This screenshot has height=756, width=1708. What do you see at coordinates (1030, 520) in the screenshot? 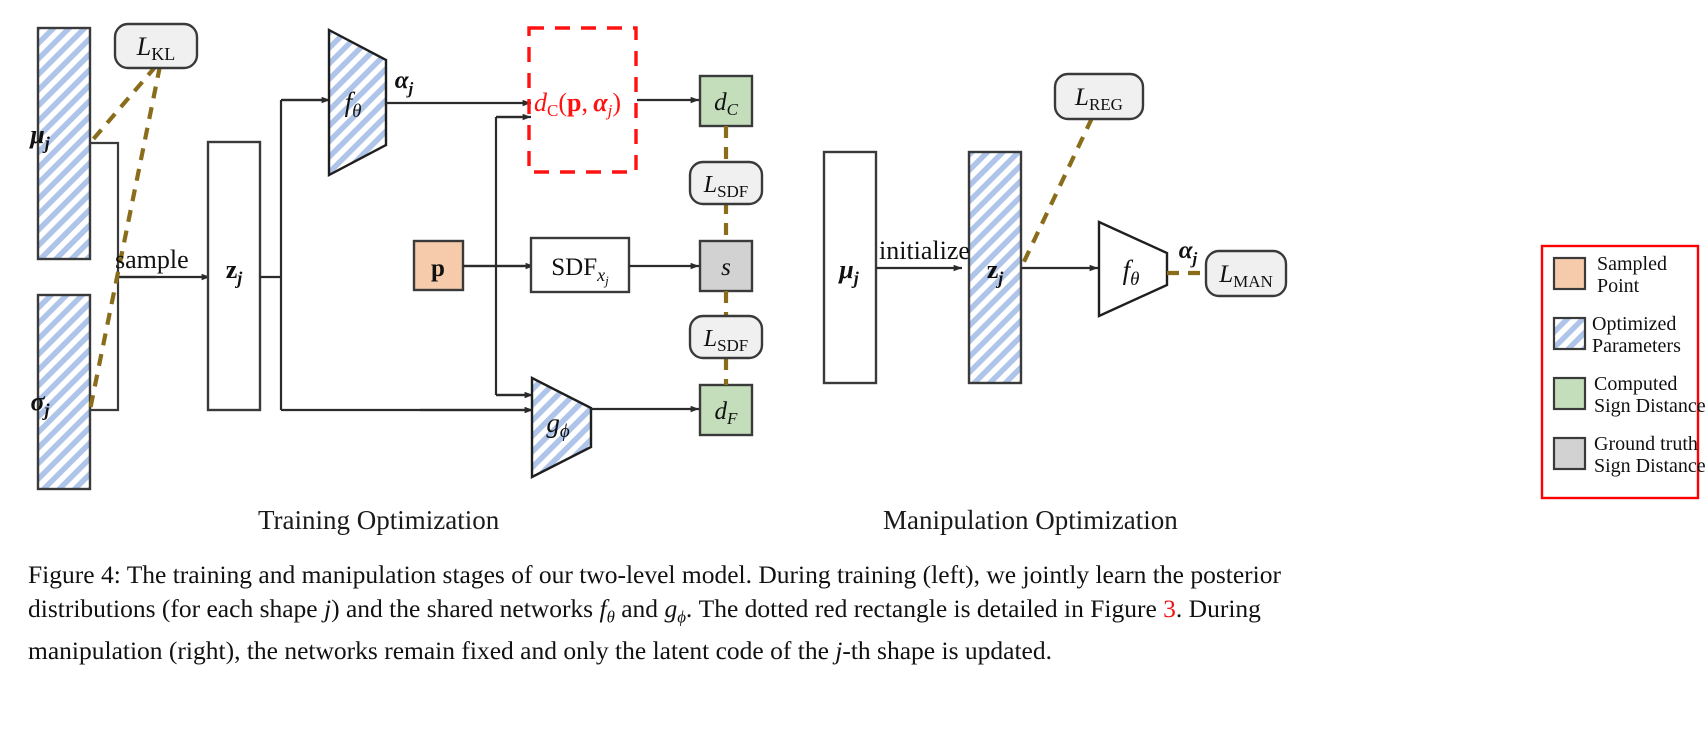
I see `stage-label-manipulation: Manipulation Optimization` at bounding box center [1030, 520].